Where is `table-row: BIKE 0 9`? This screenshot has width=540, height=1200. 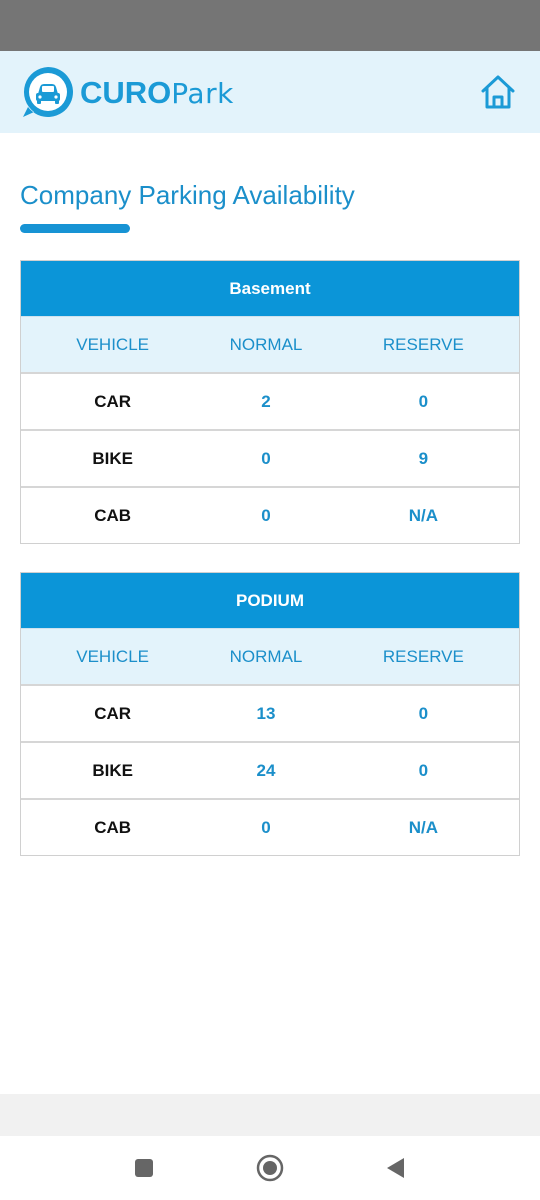 table-row: BIKE 0 9 is located at coordinates (270, 459).